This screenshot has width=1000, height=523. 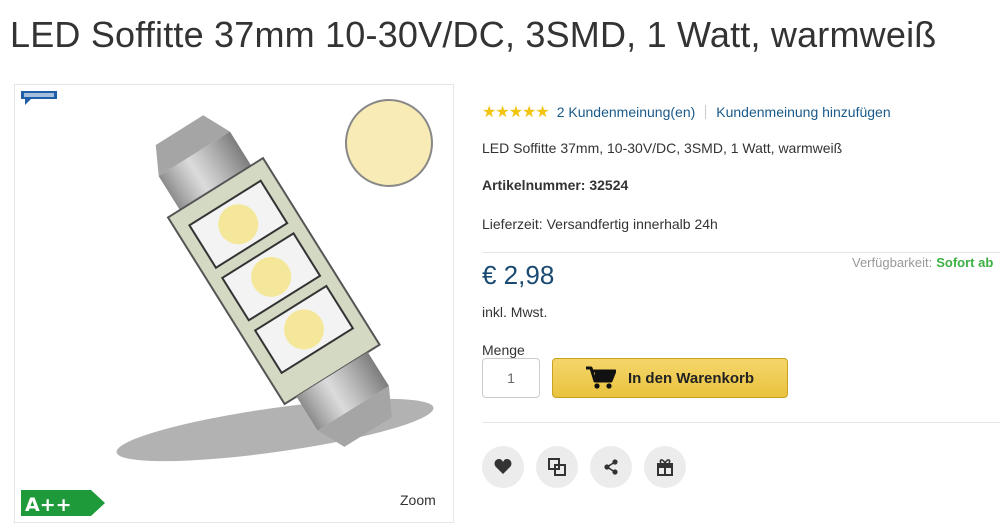 I want to click on share-button, so click(x=611, y=467).